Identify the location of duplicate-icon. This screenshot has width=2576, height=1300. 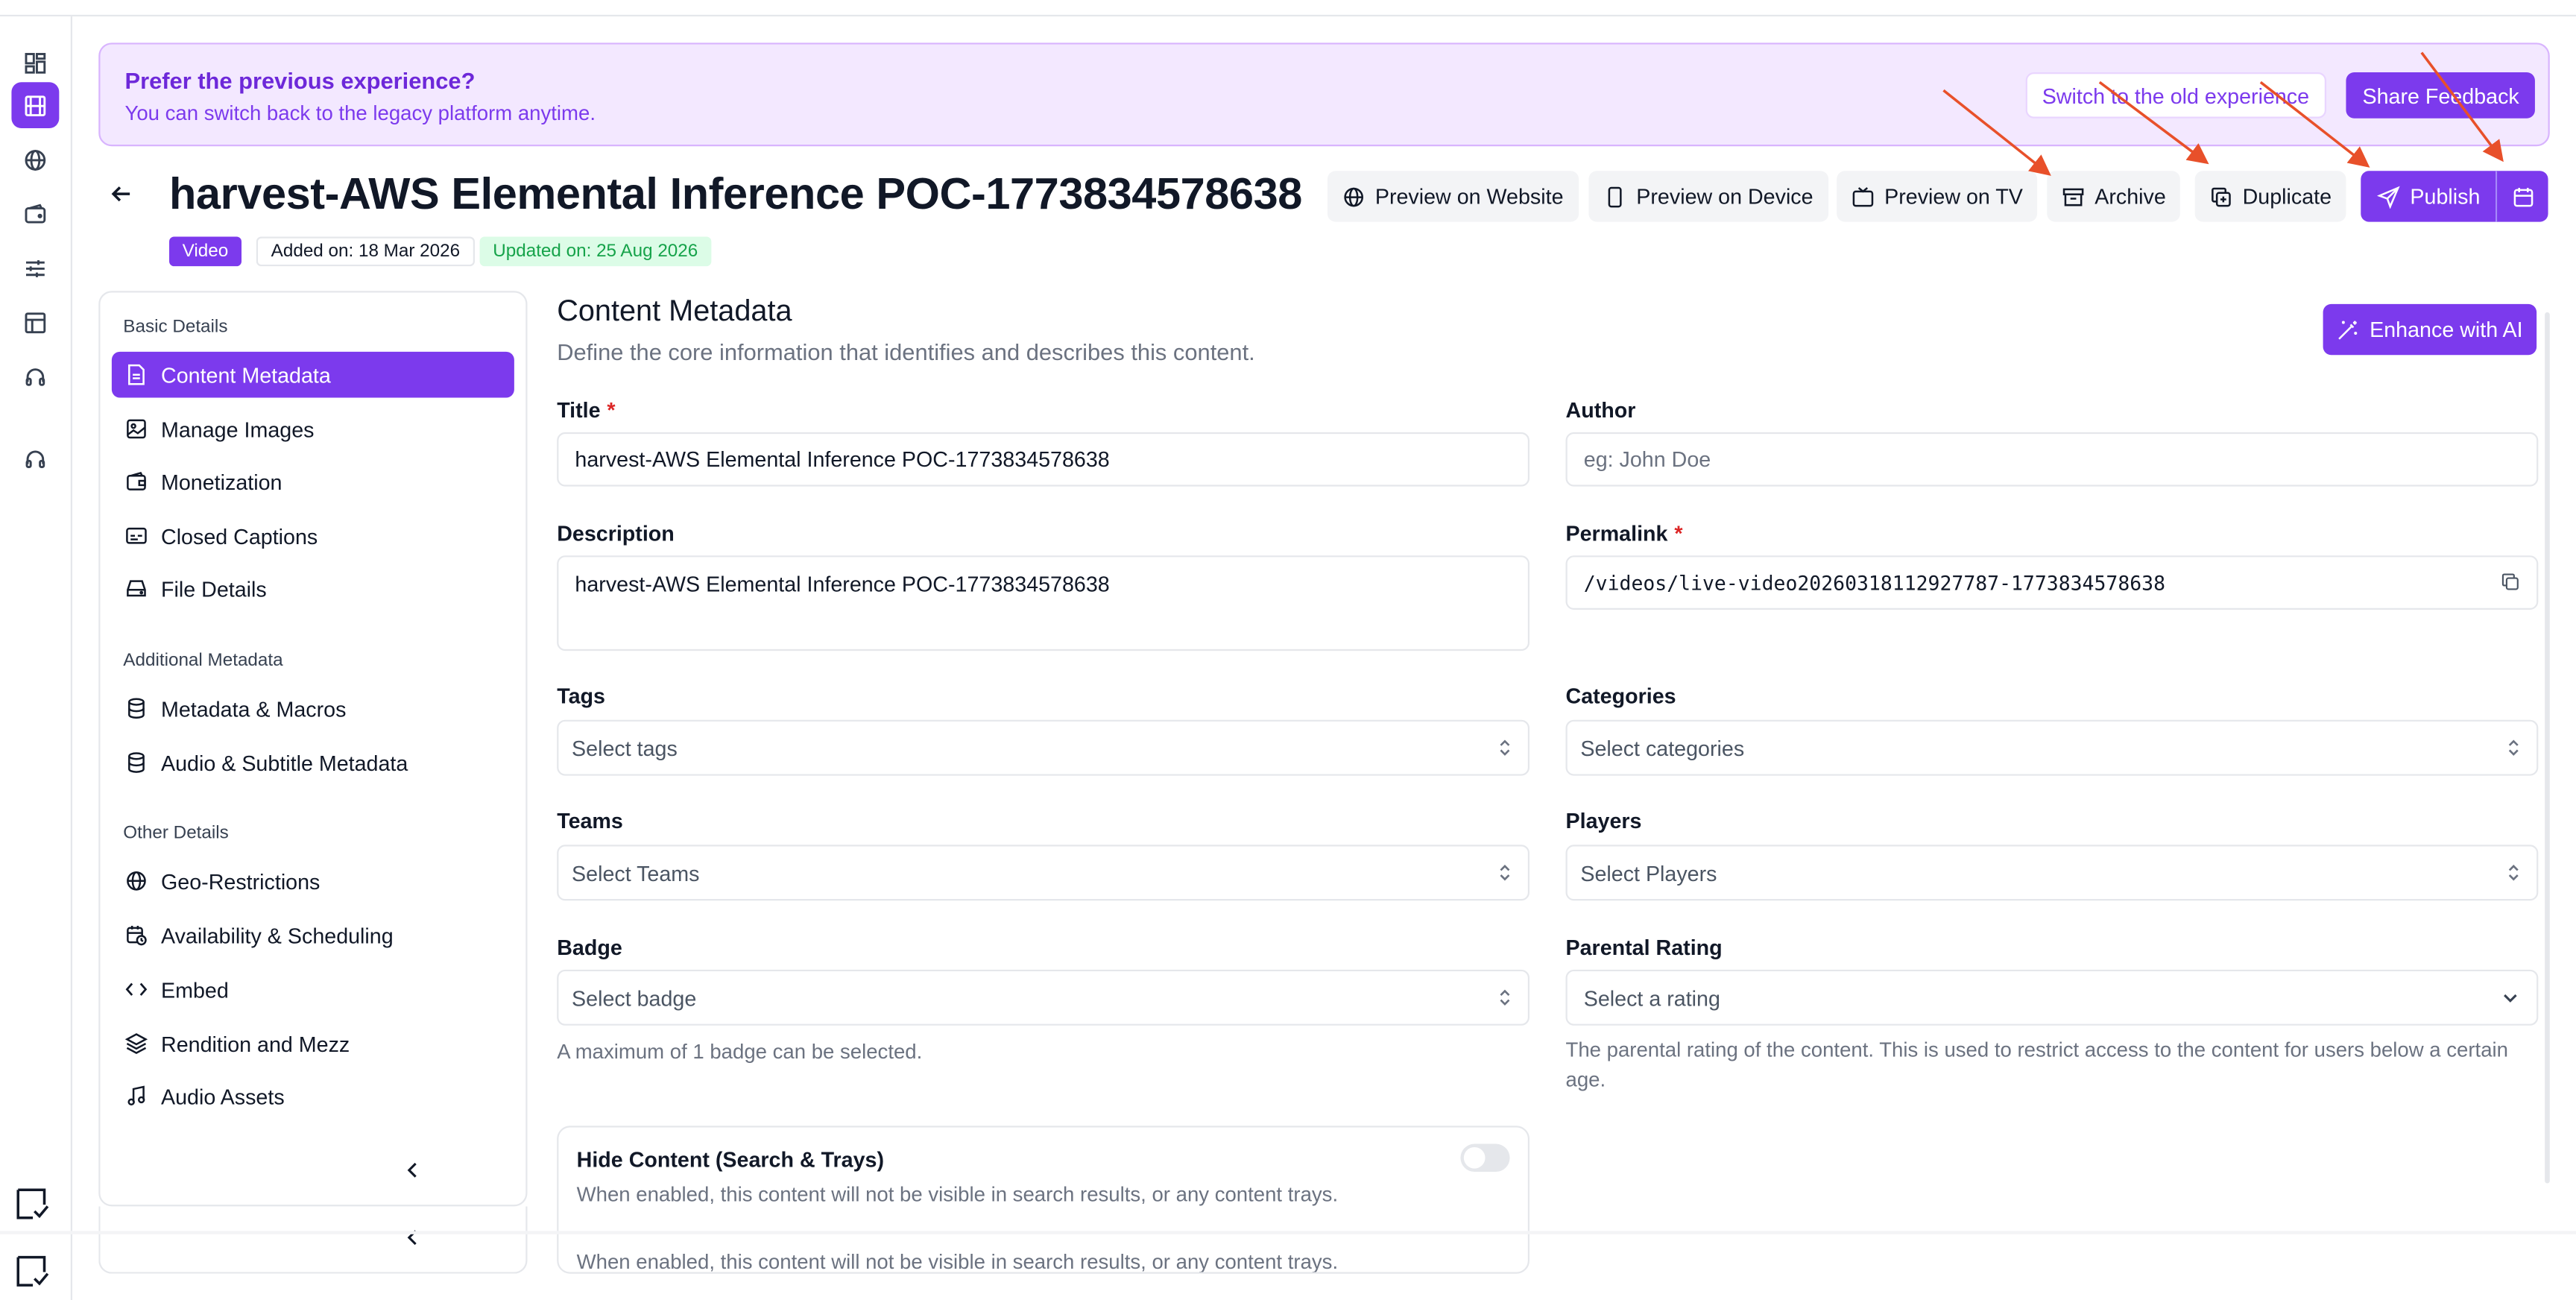
(2221, 196).